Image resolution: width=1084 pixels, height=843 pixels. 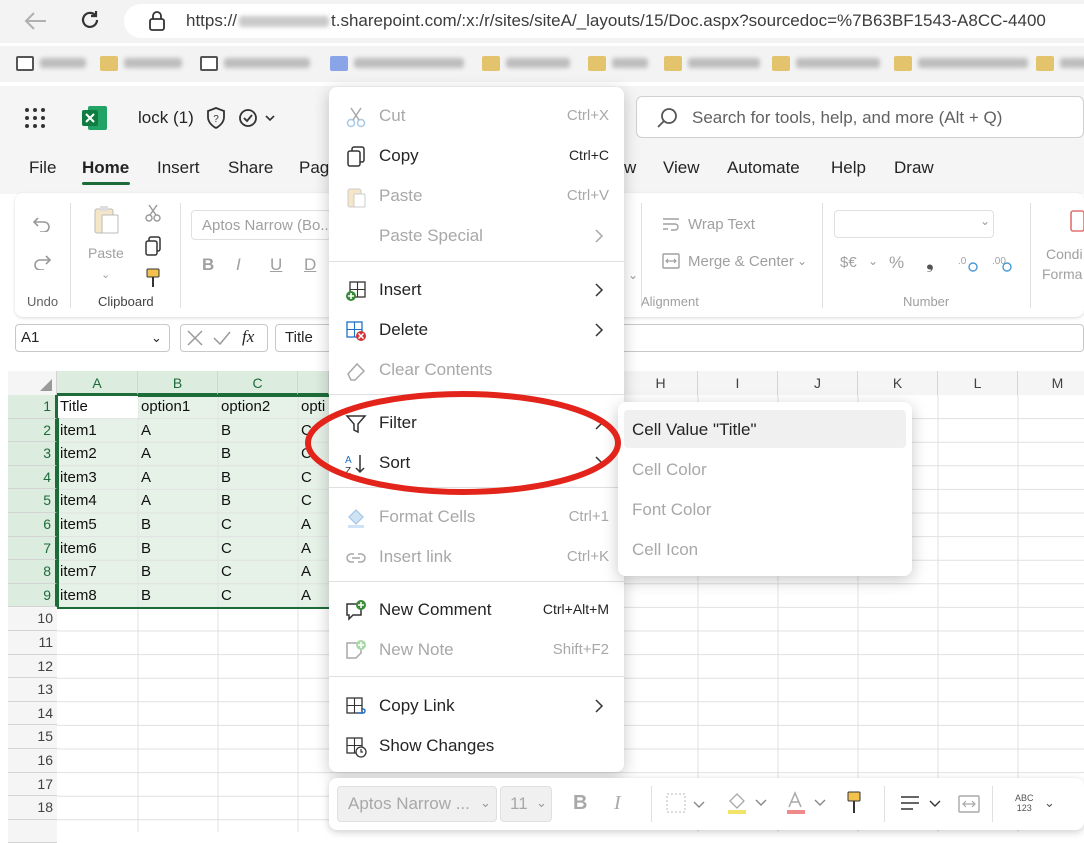 What do you see at coordinates (208, 265) in the screenshot?
I see `bold-button: B` at bounding box center [208, 265].